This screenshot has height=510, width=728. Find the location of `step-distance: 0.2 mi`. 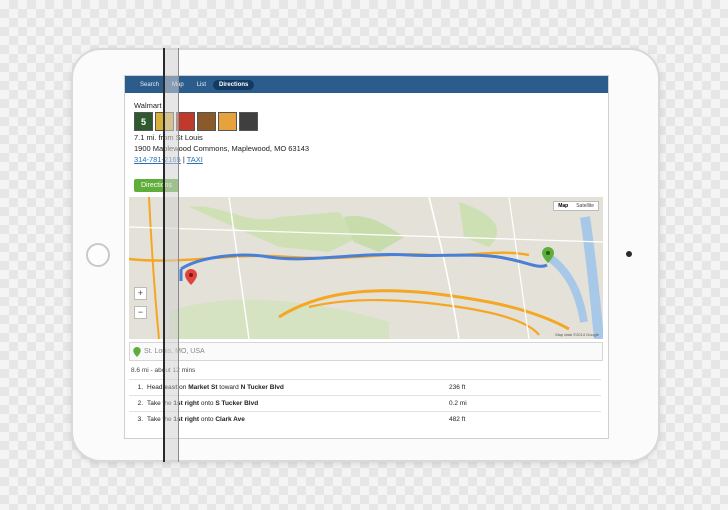

step-distance: 0.2 mi is located at coordinates (458, 403).